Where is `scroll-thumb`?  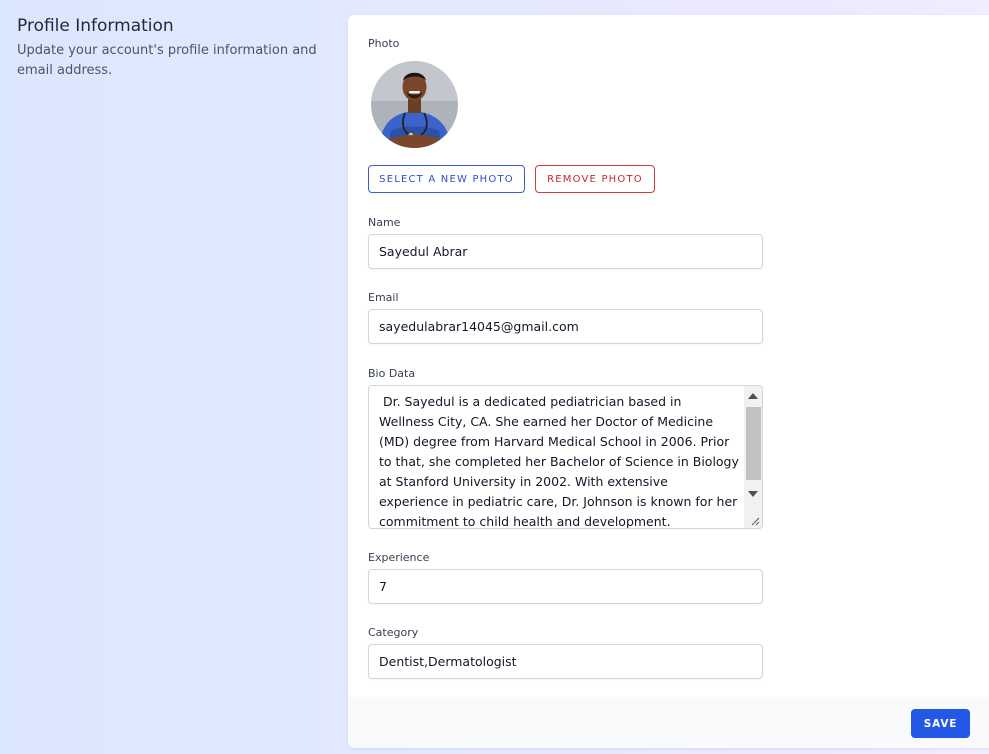 scroll-thumb is located at coordinates (753, 443).